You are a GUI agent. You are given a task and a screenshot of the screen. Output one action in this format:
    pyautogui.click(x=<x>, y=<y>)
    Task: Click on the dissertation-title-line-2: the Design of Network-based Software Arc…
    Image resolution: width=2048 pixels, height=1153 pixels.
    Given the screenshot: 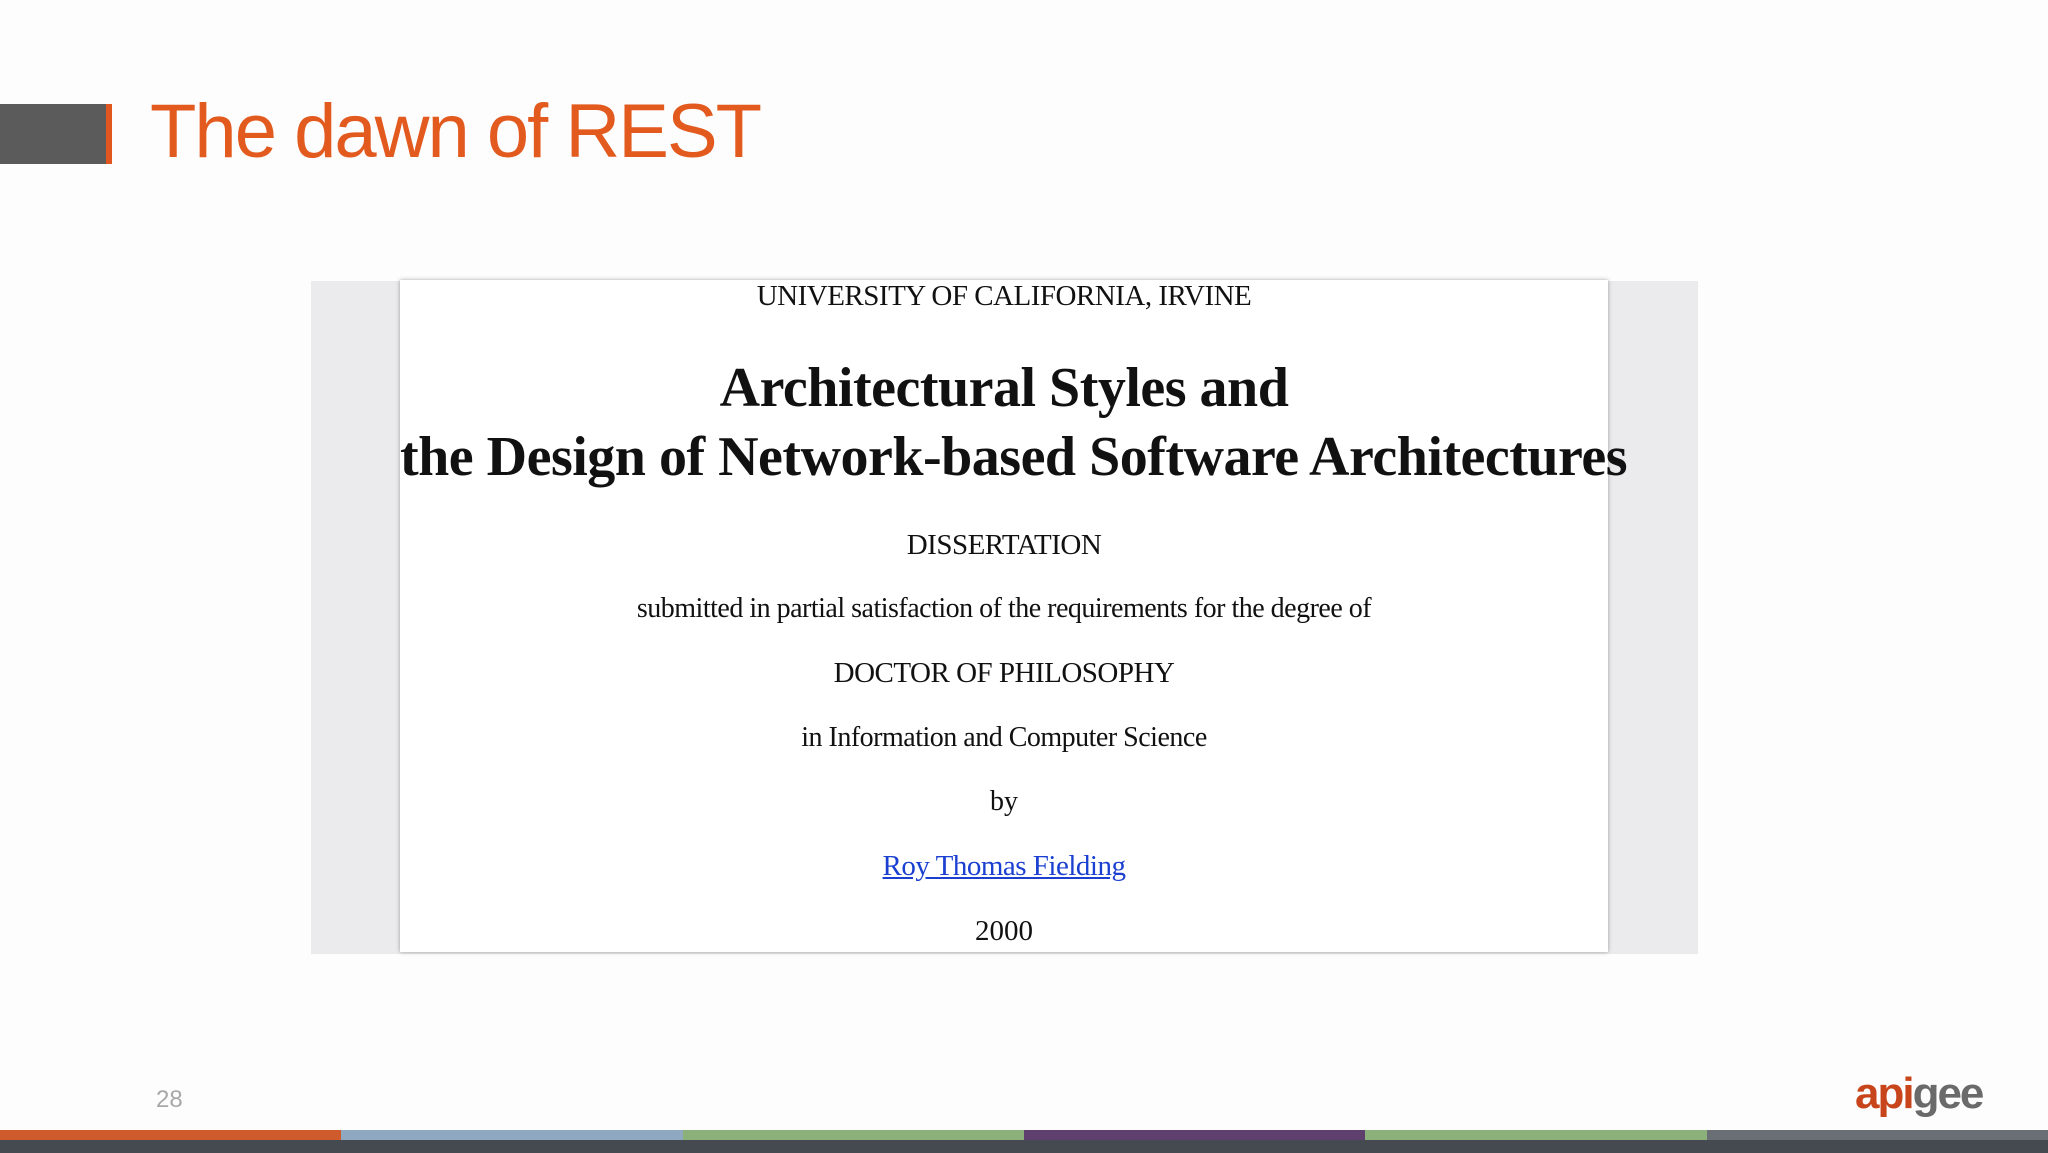 What is the action you would take?
    pyautogui.click(x=1014, y=457)
    